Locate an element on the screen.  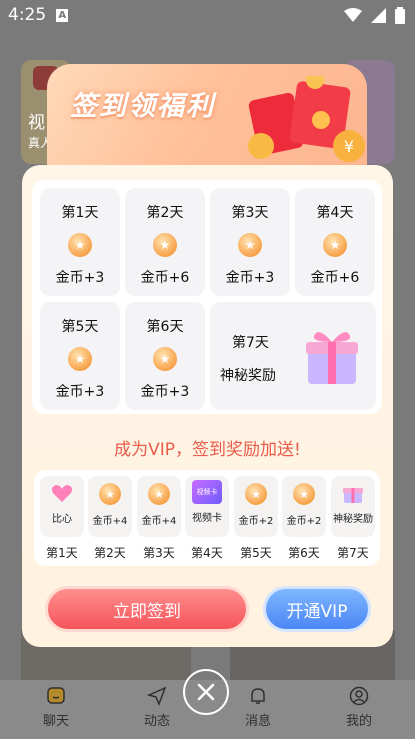
checkin-day-2: 第2天 ★ 金币+6 is located at coordinates (165, 242).